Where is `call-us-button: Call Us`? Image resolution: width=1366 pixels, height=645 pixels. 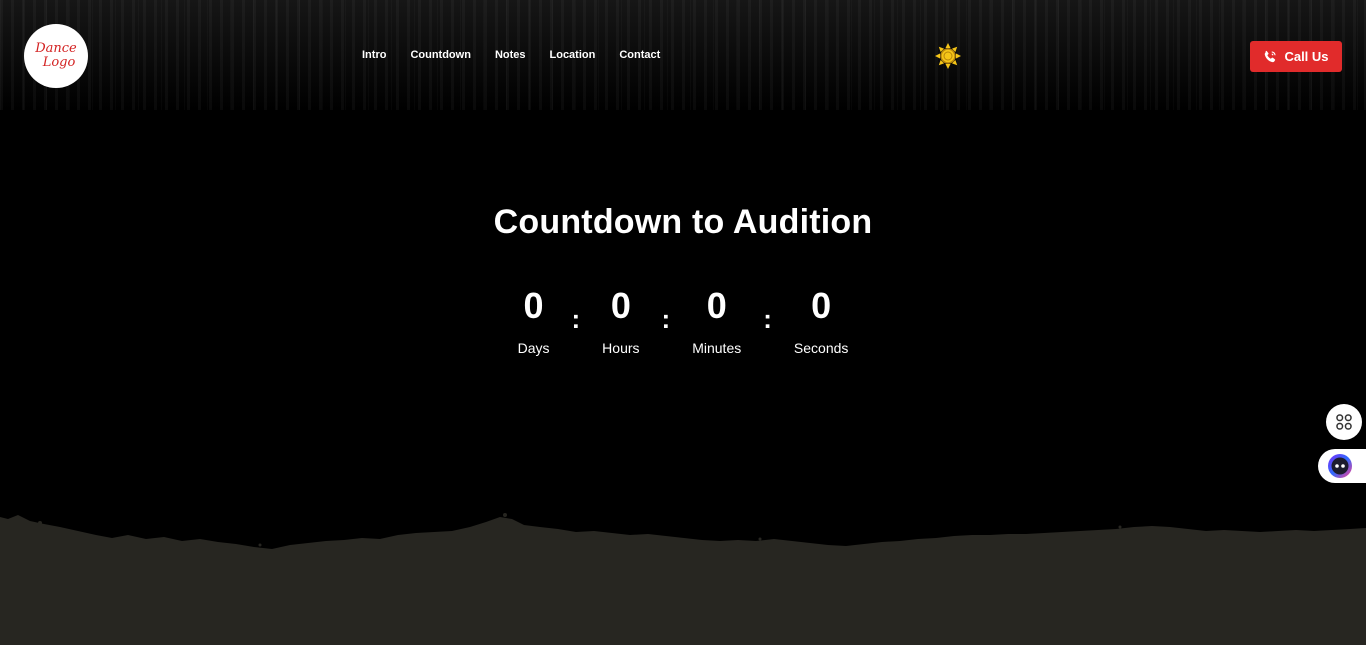
call-us-button: Call Us is located at coordinates (1296, 56).